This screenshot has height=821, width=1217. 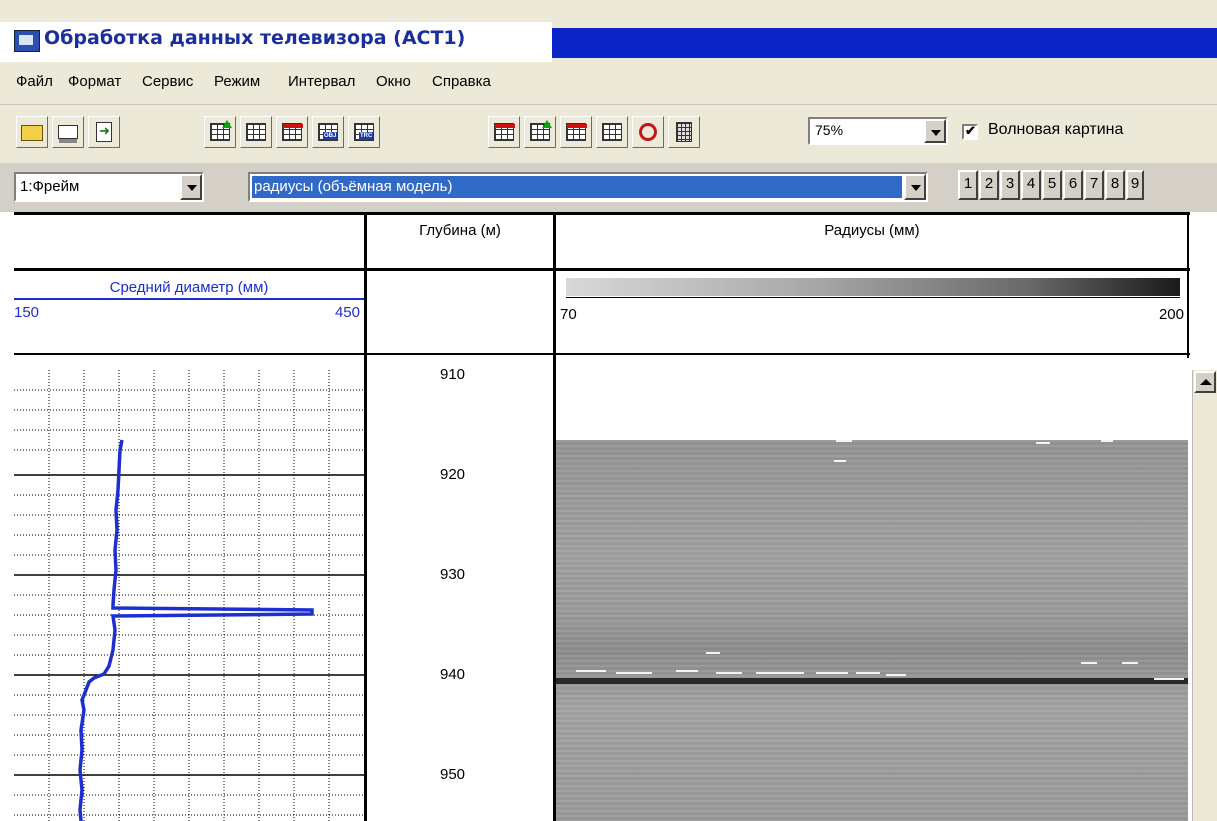 What do you see at coordinates (1094, 185) in the screenshot?
I see `frame-number-button: 7` at bounding box center [1094, 185].